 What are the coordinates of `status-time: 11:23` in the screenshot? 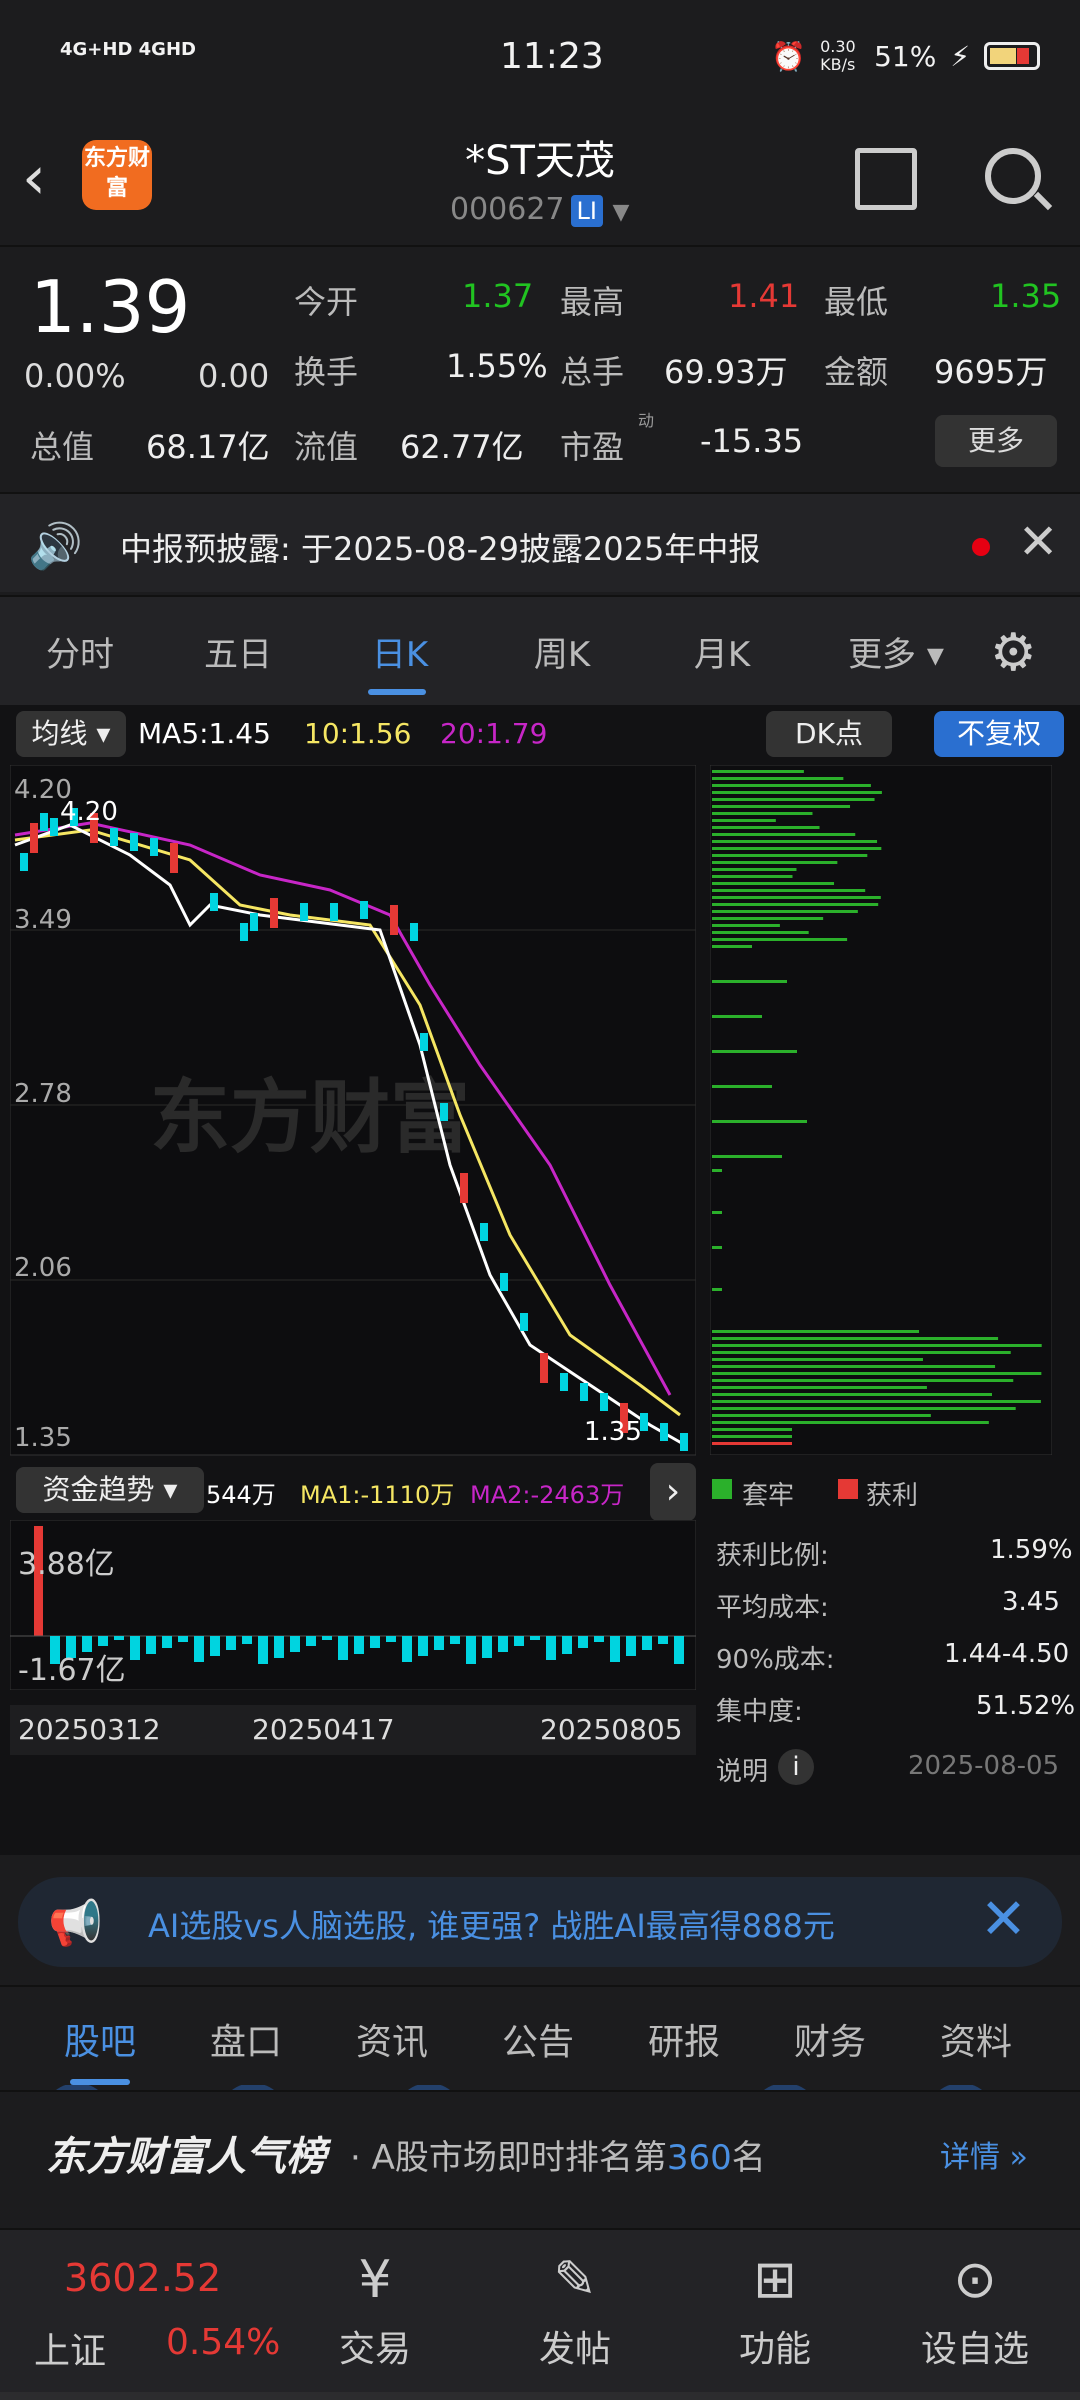 It's located at (552, 56).